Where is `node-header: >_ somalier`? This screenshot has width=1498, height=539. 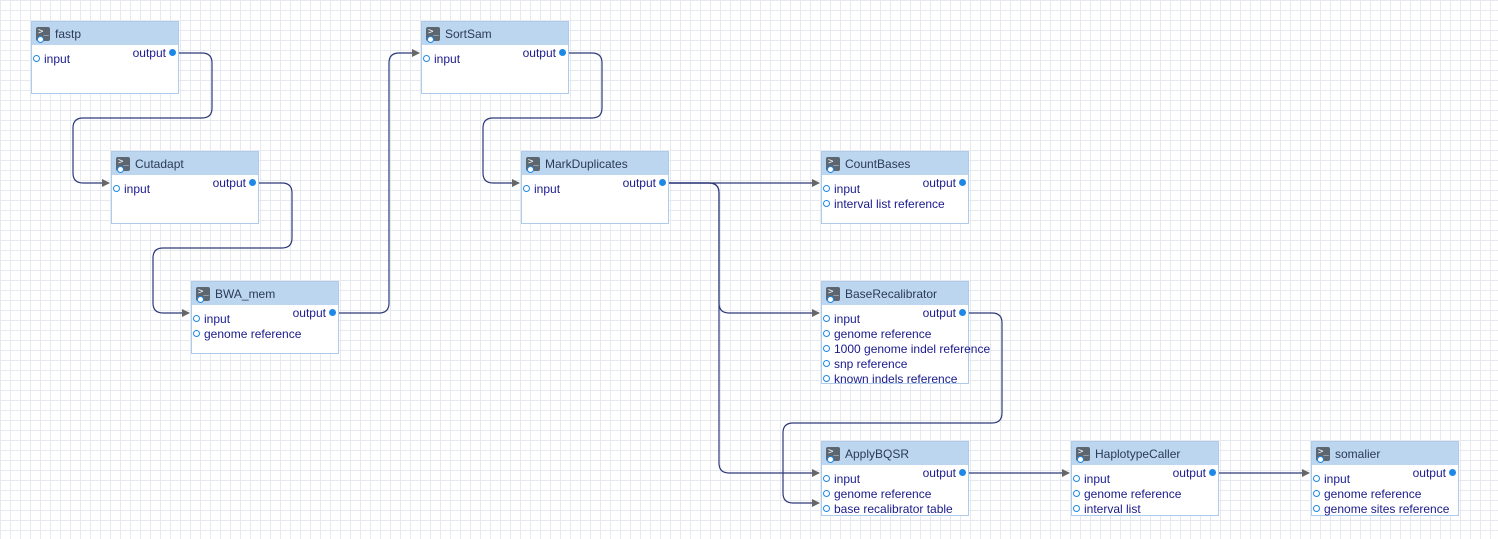
node-header: >_ somalier is located at coordinates (1385, 453).